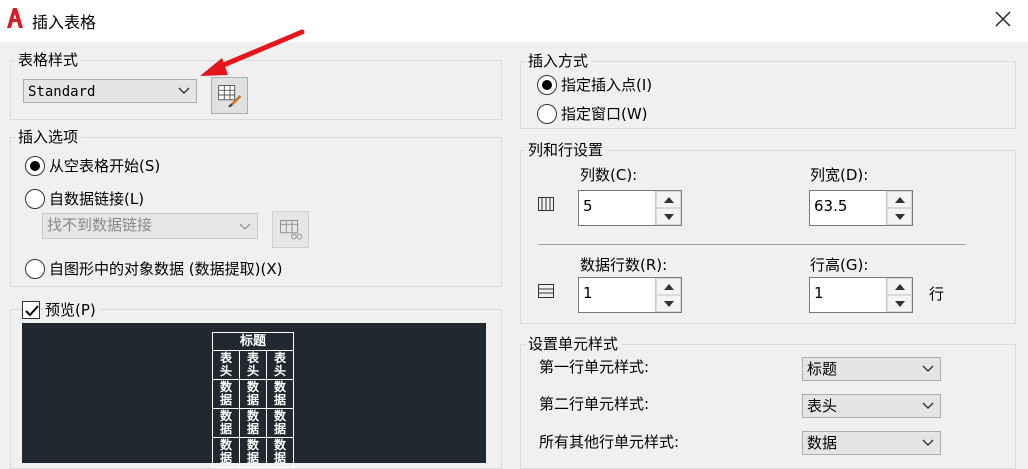 This screenshot has width=1028, height=469. I want to click on first-row-style-select: 标题, so click(871, 369).